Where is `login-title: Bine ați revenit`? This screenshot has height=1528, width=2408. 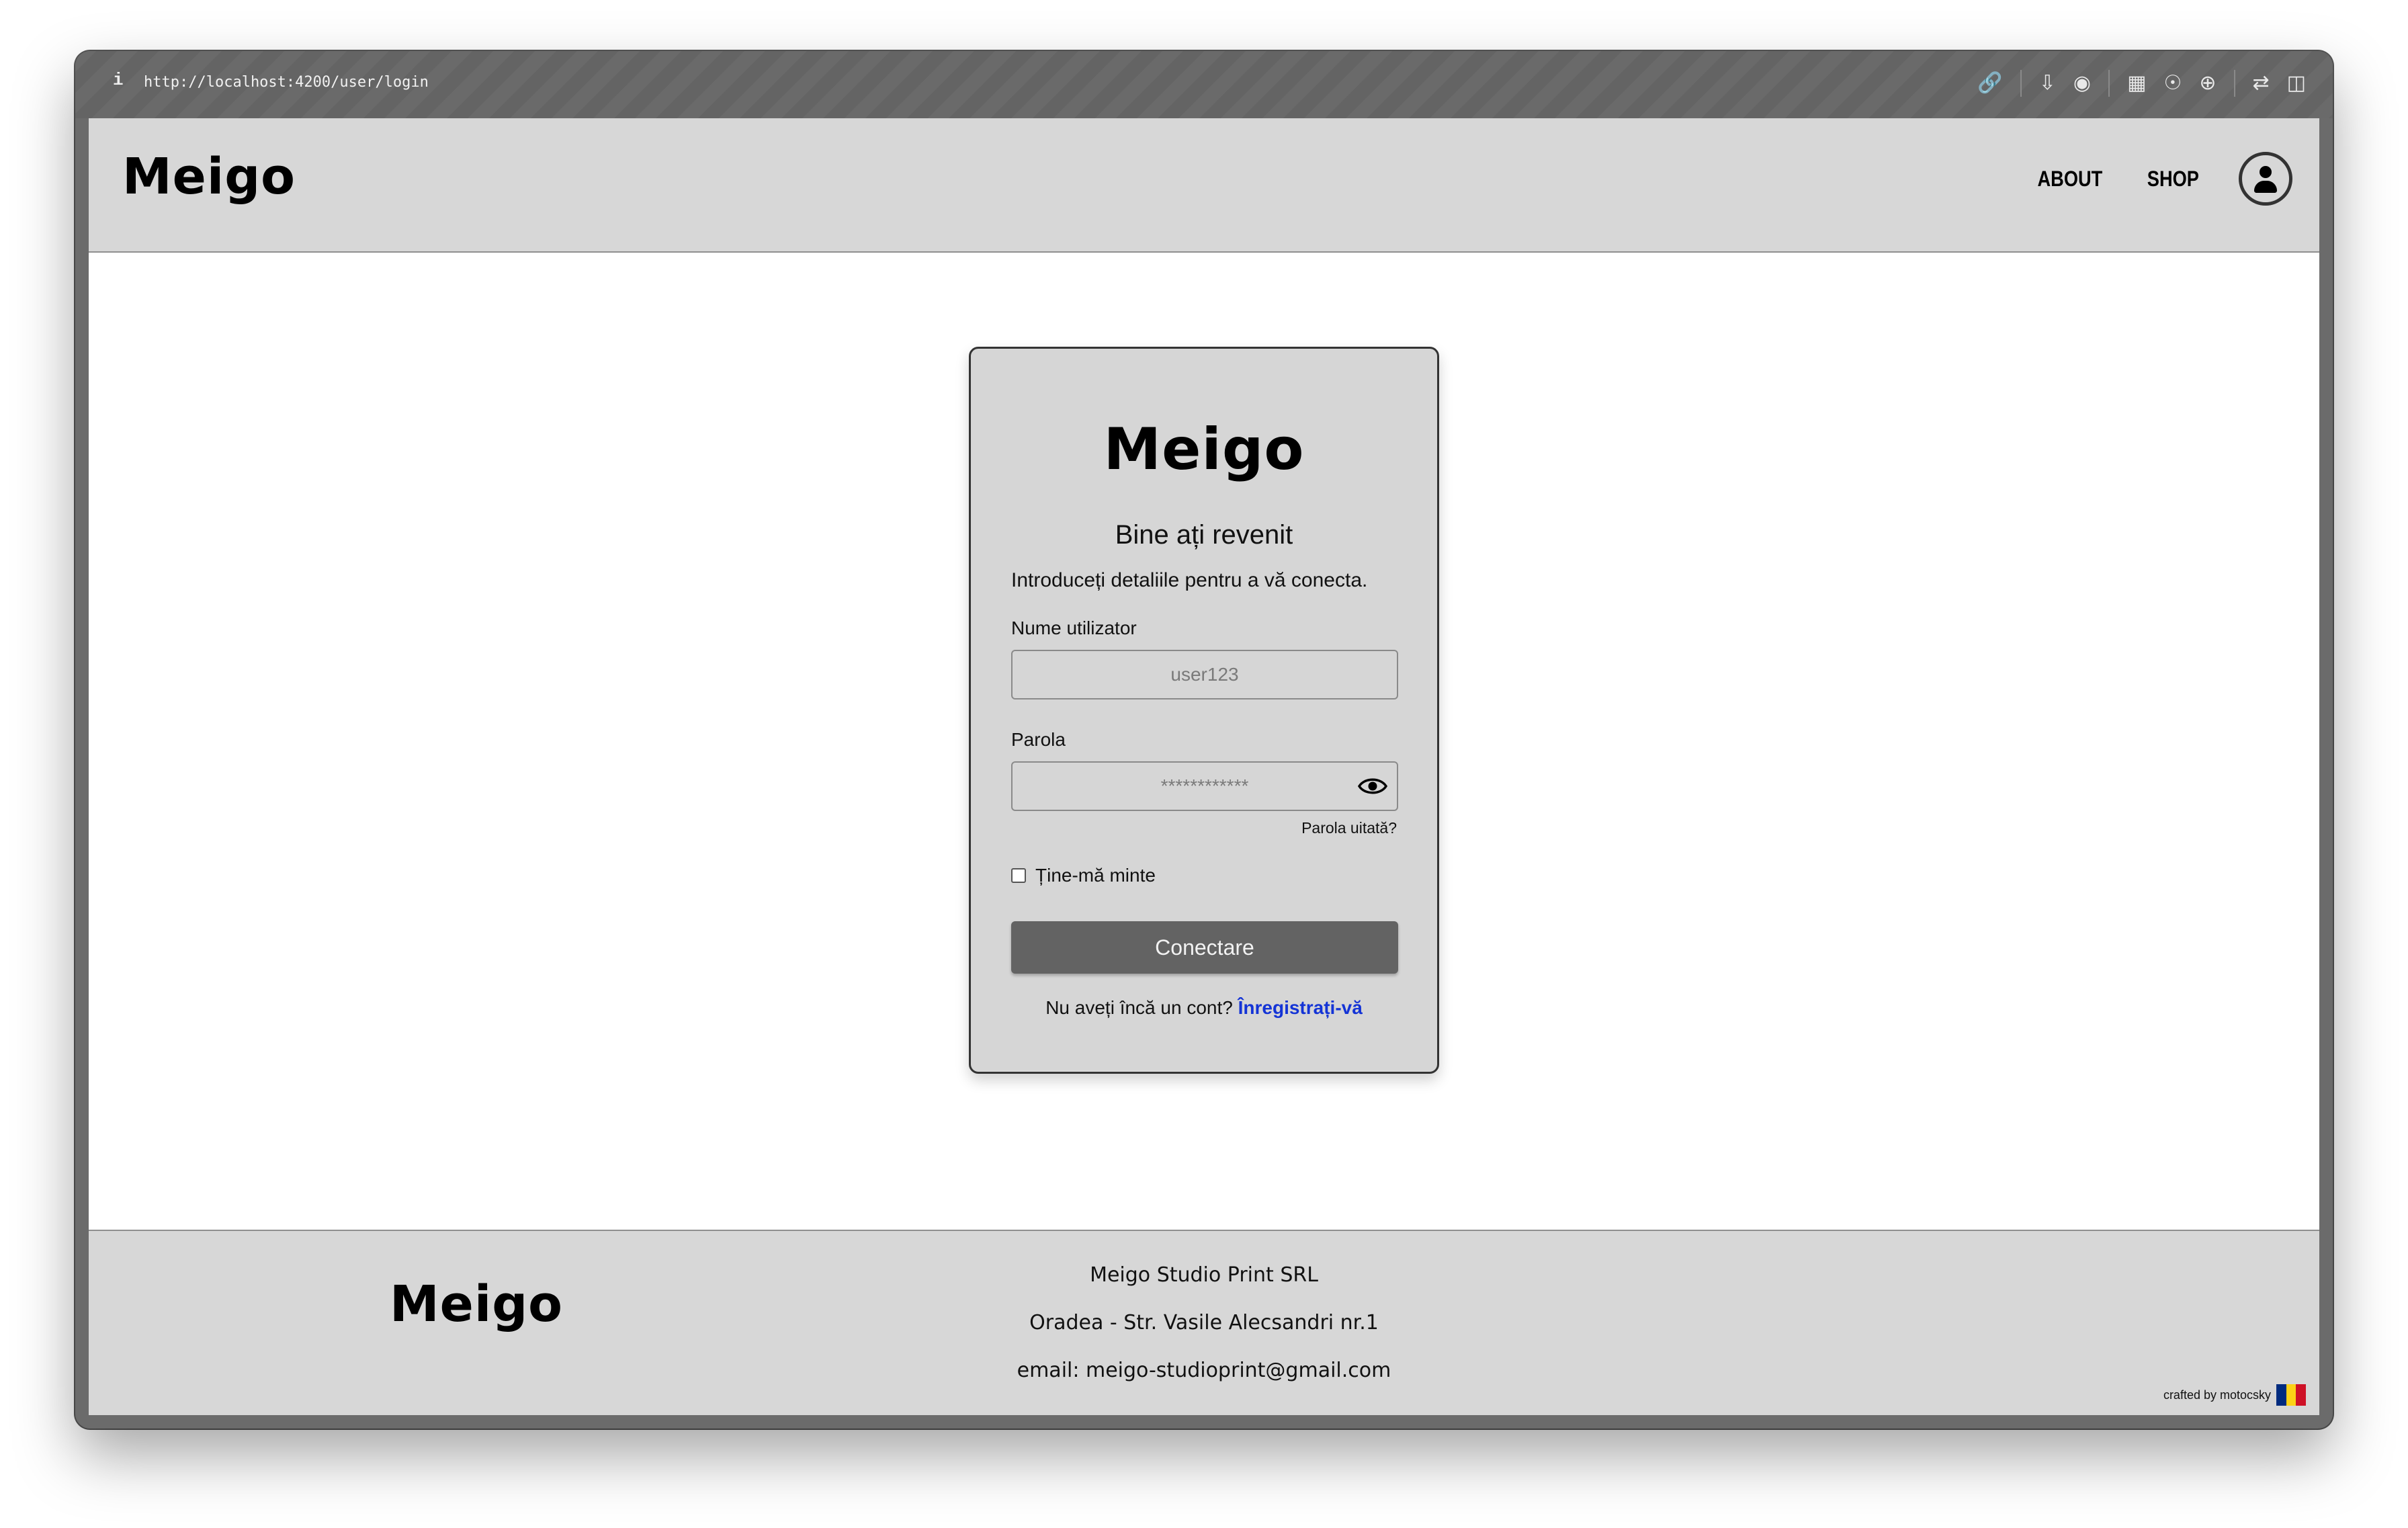
login-title: Bine ați revenit is located at coordinates (1204, 535).